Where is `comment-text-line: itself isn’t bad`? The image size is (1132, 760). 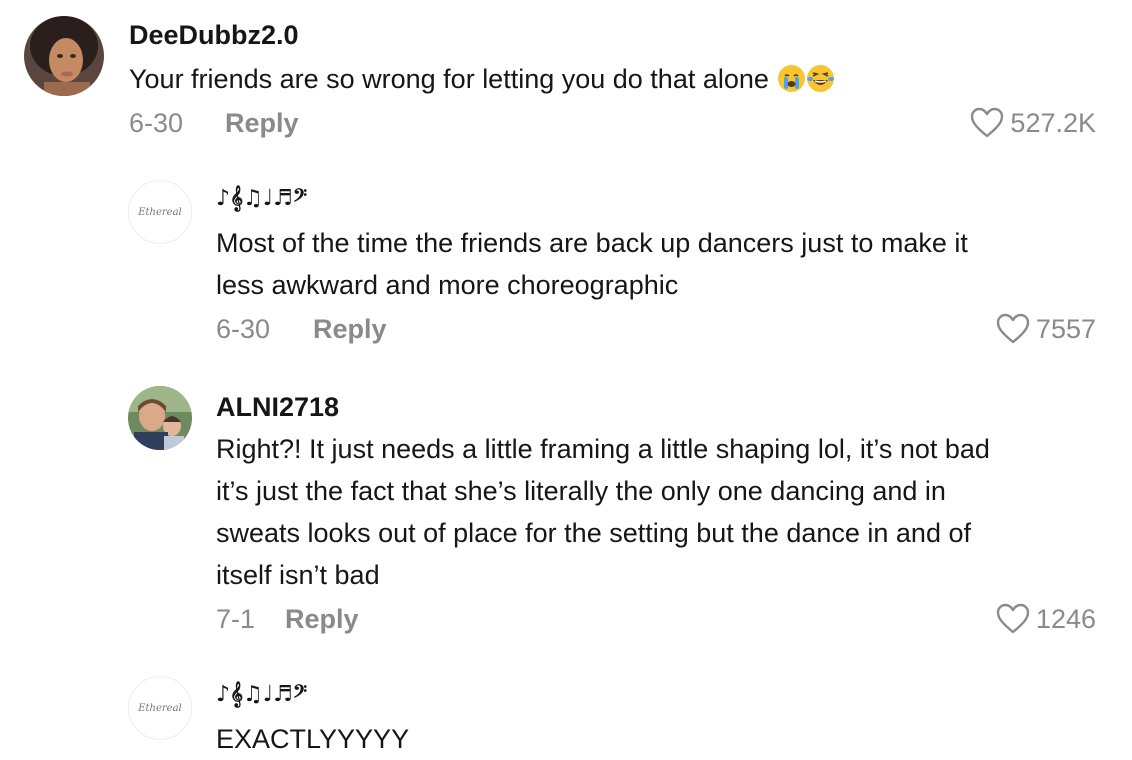
comment-text-line: itself isn’t bad is located at coordinates (298, 575).